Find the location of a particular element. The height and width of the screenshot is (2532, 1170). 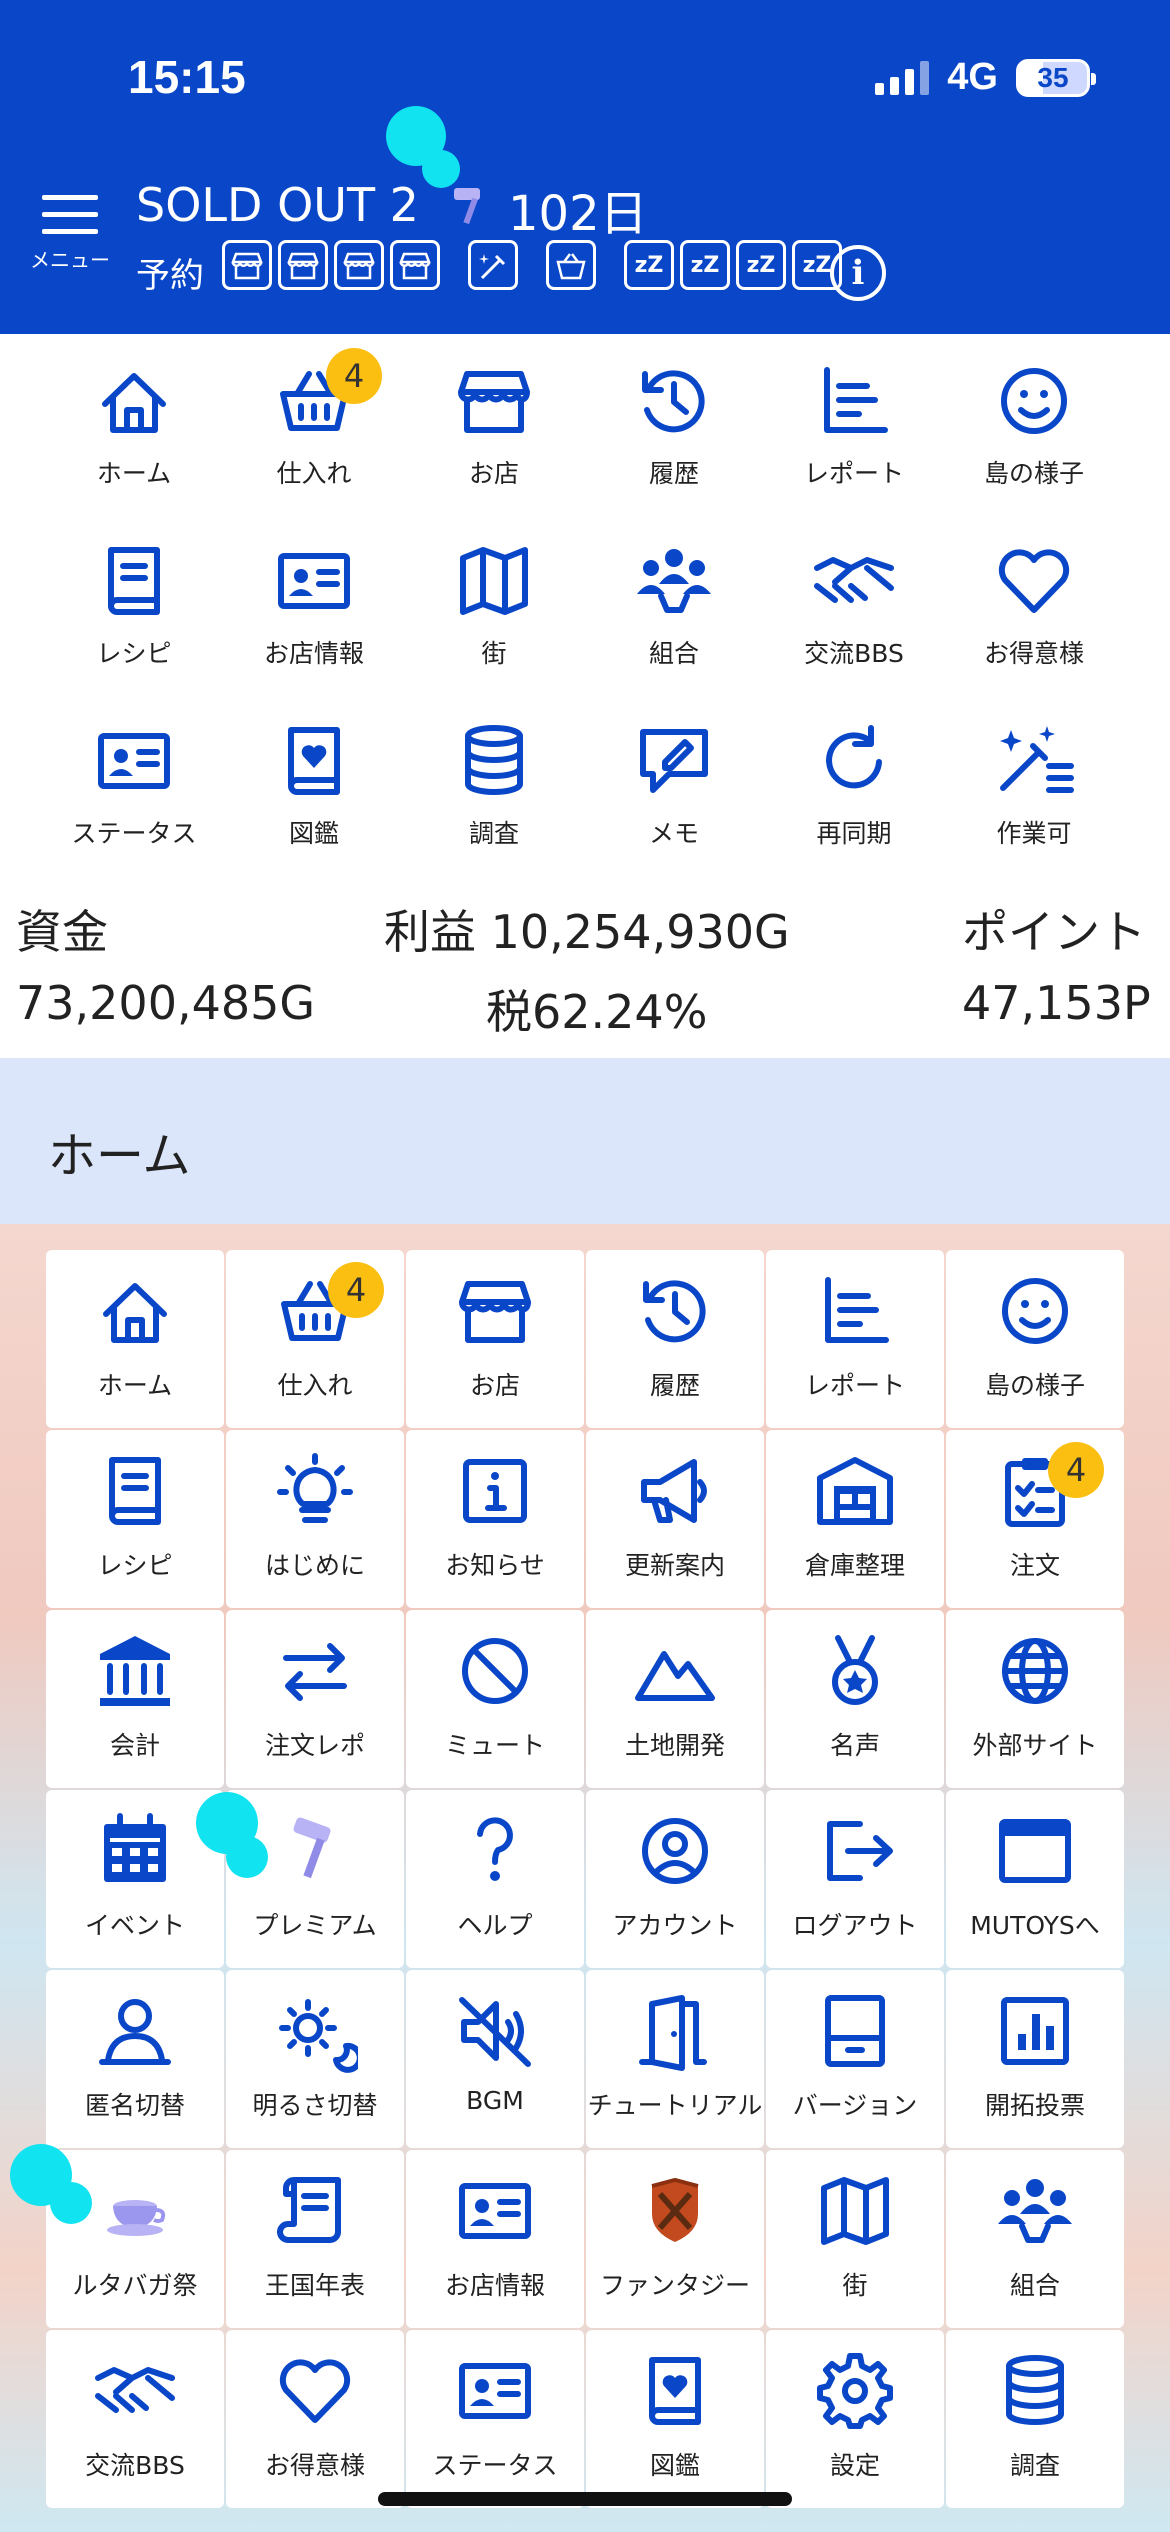

home-menu-item: ルタバガ祭 is located at coordinates (135, 2239).